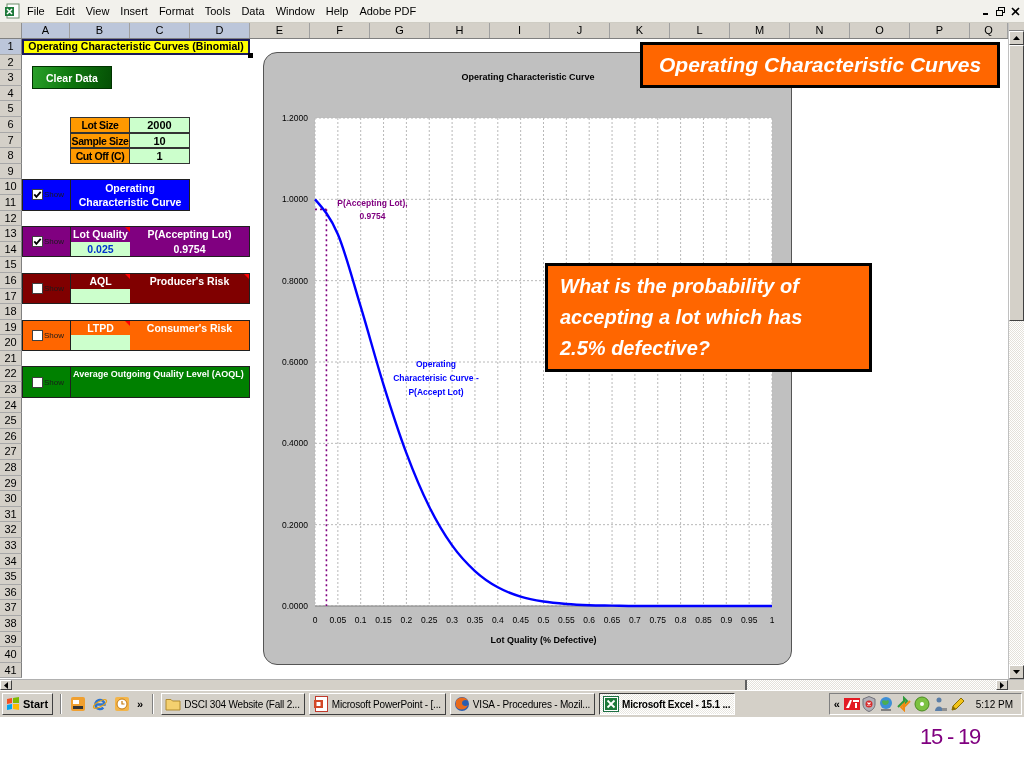  What do you see at coordinates (253, 11) in the screenshot?
I see `menu-item: Data` at bounding box center [253, 11].